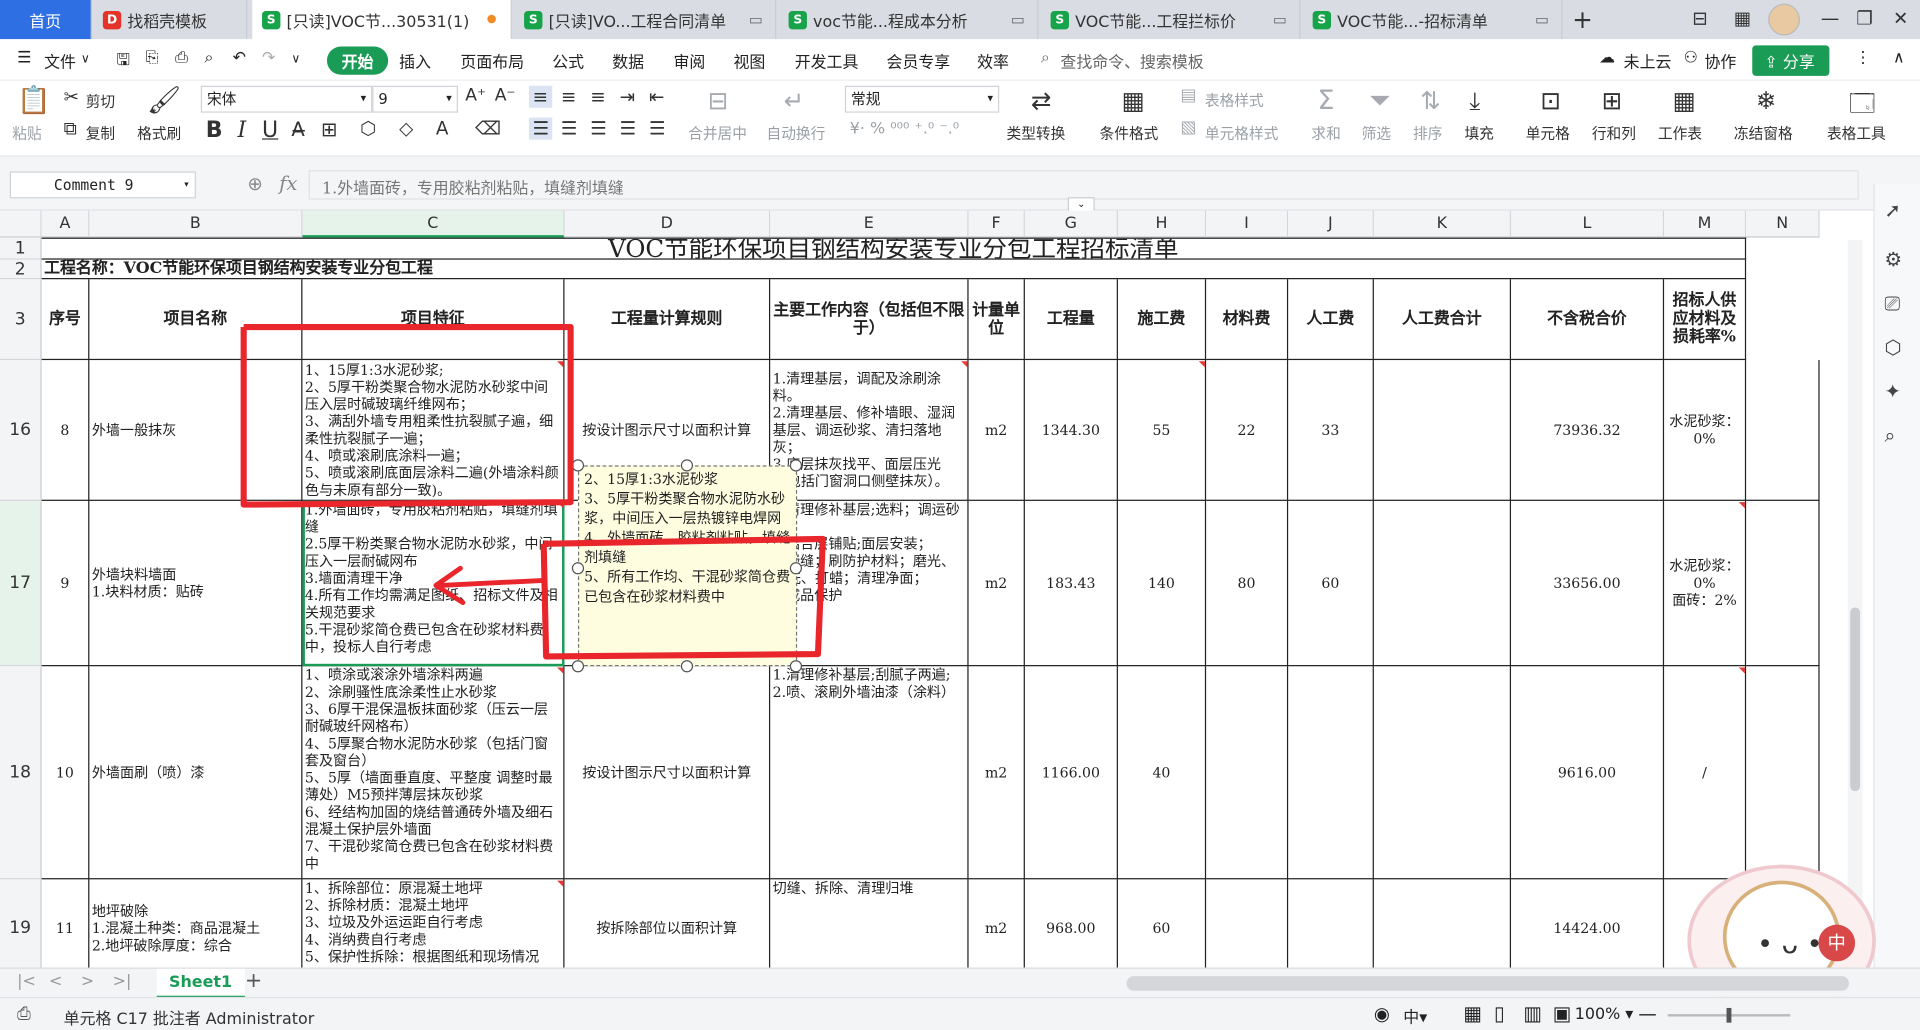 This screenshot has width=1920, height=1030. Describe the element at coordinates (1433, 20) in the screenshot. I see `tab-document: S VOC节能...-招标清单 ▭` at that location.